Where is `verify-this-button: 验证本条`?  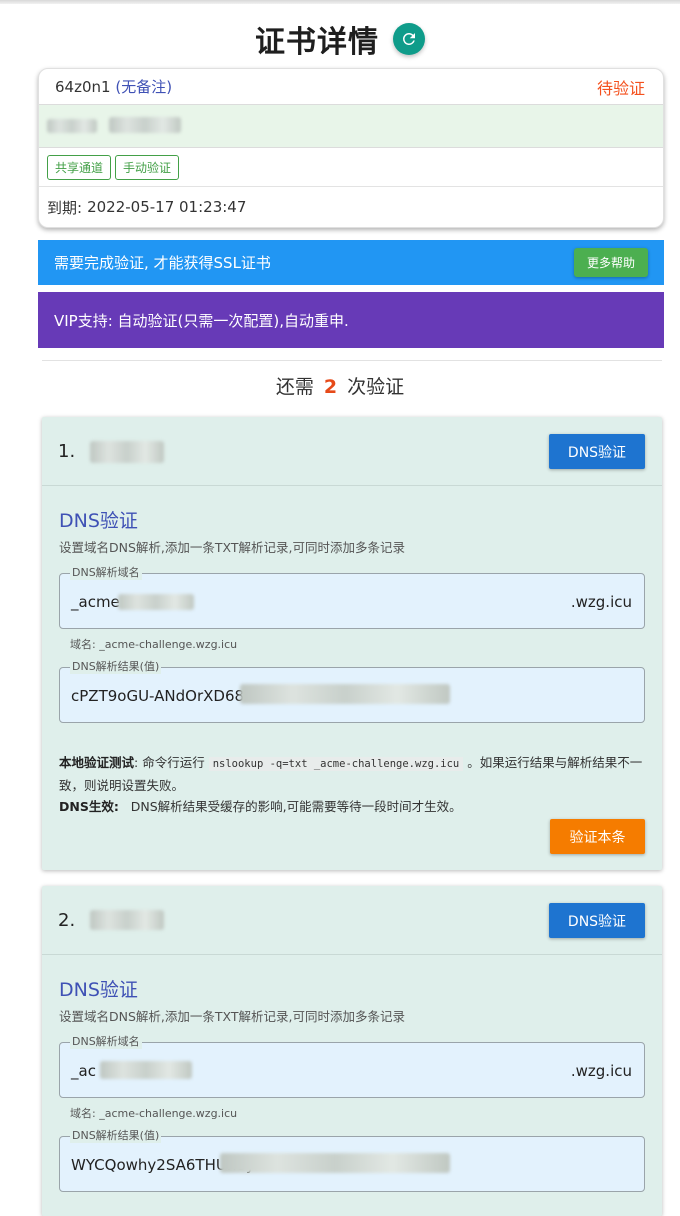
verify-this-button: 验证本条 is located at coordinates (597, 836).